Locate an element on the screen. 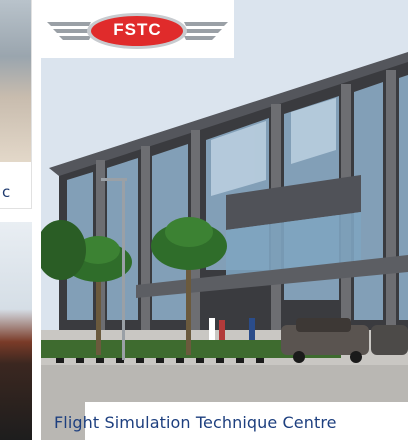 The width and height of the screenshot is (408, 440). logo-box: FSTC is located at coordinates (137, 29).